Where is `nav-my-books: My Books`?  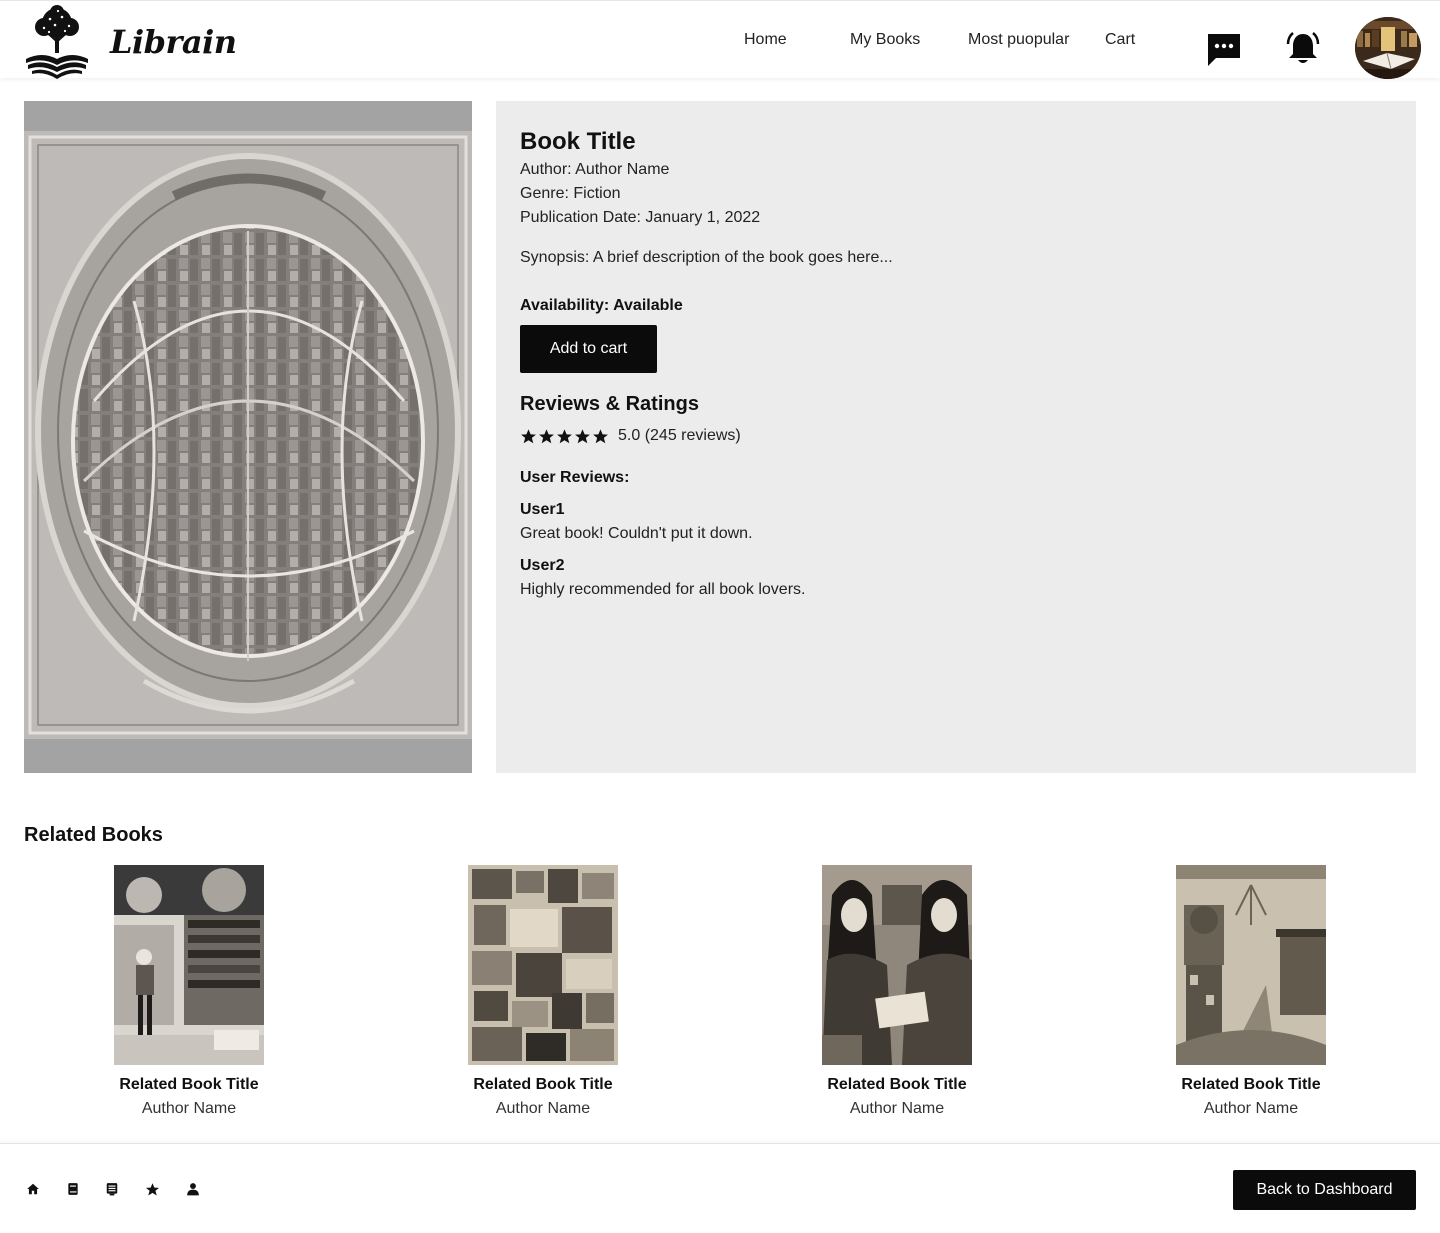 nav-my-books: My Books is located at coordinates (885, 40).